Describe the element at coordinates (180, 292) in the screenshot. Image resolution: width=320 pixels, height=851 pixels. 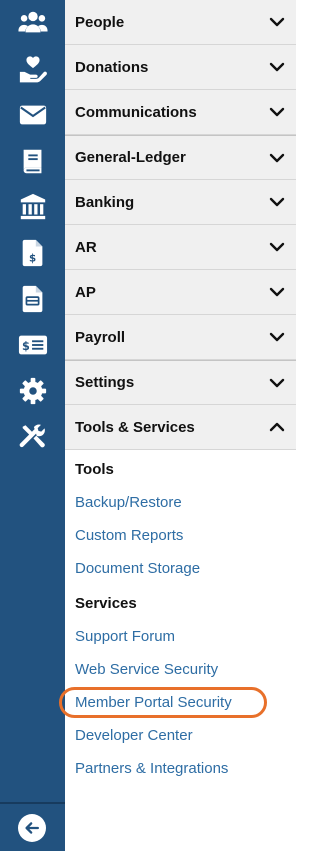
I see `menu-item-ap: AP` at that location.